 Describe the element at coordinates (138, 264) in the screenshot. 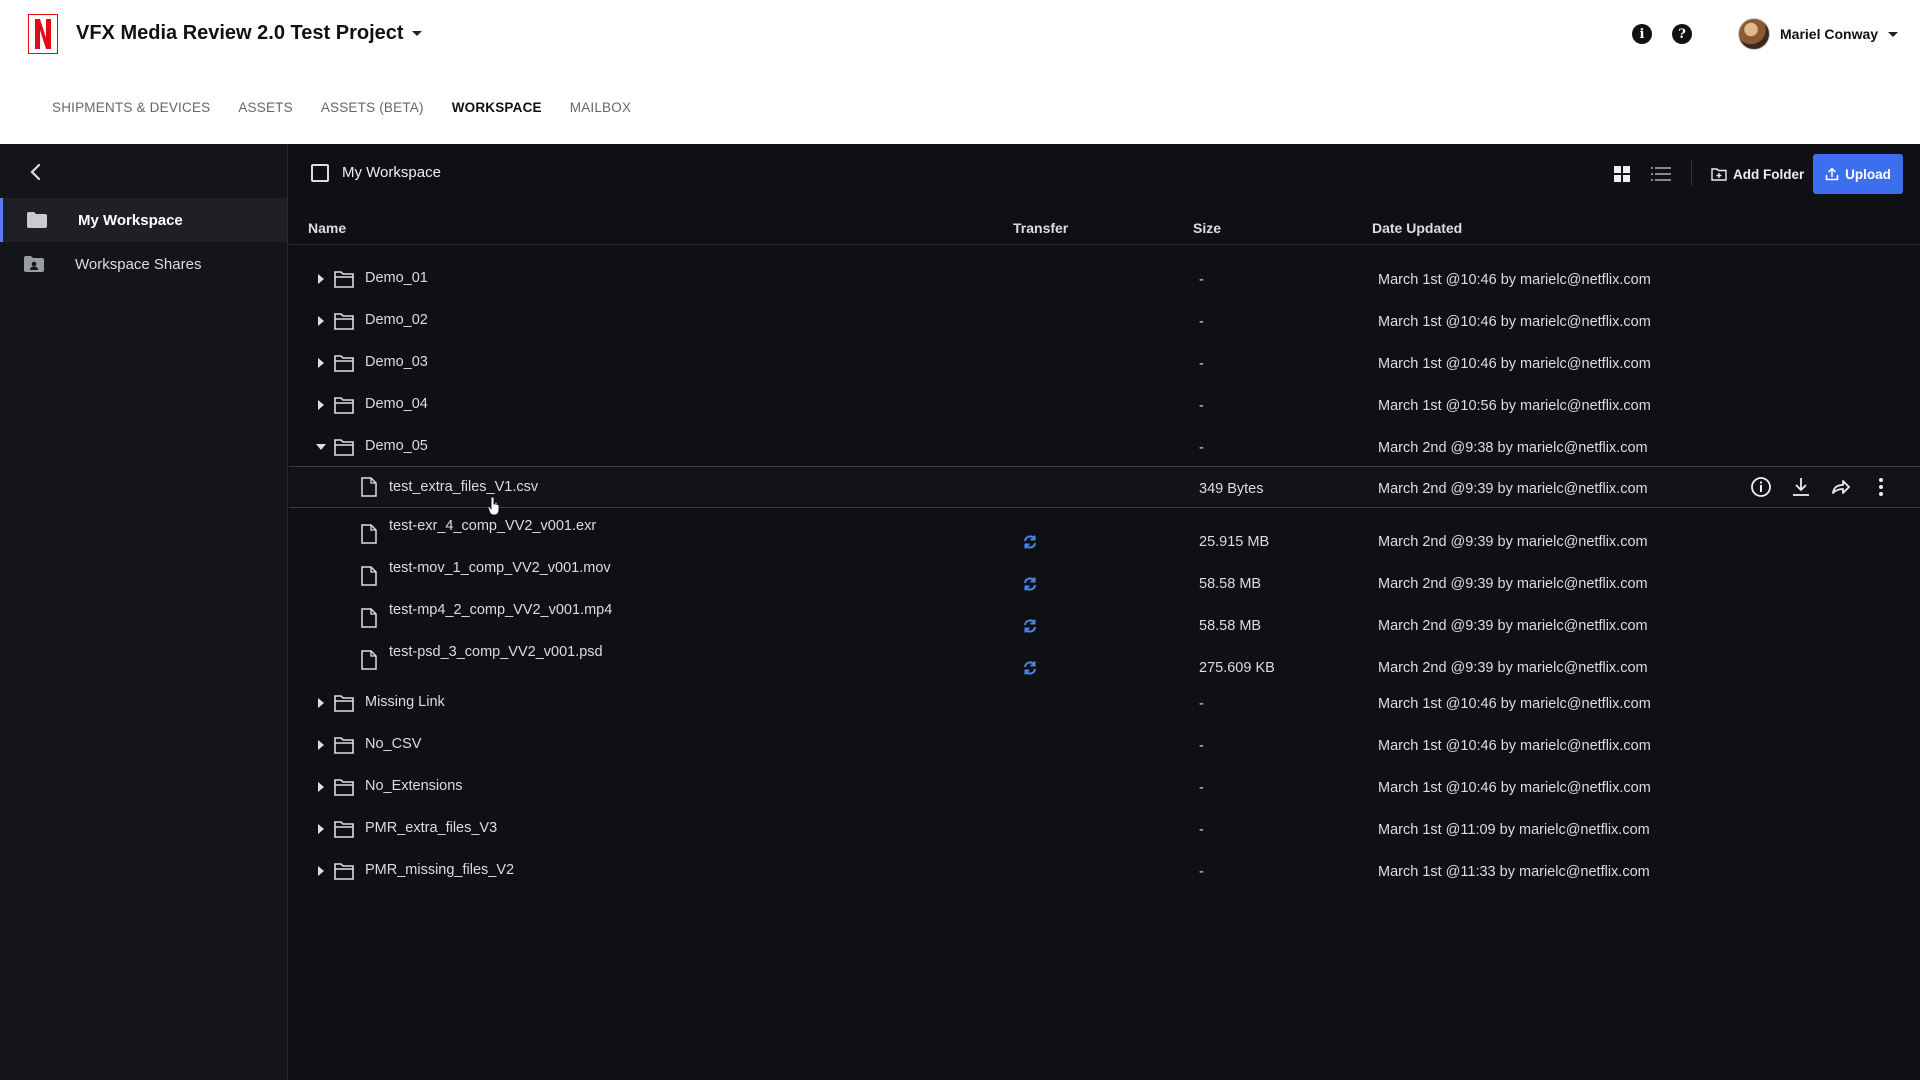

I see `sidebar-item-label: Workspace Shares` at that location.